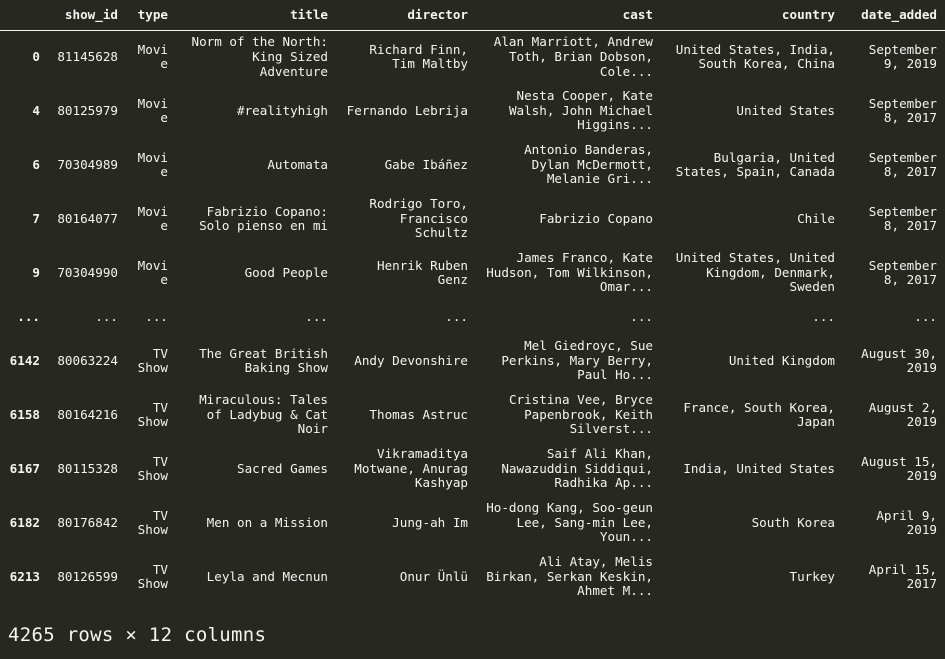 The image size is (945, 659). Describe the element at coordinates (902, 56) in the screenshot. I see `cell-date-added: September 9, 2019` at that location.